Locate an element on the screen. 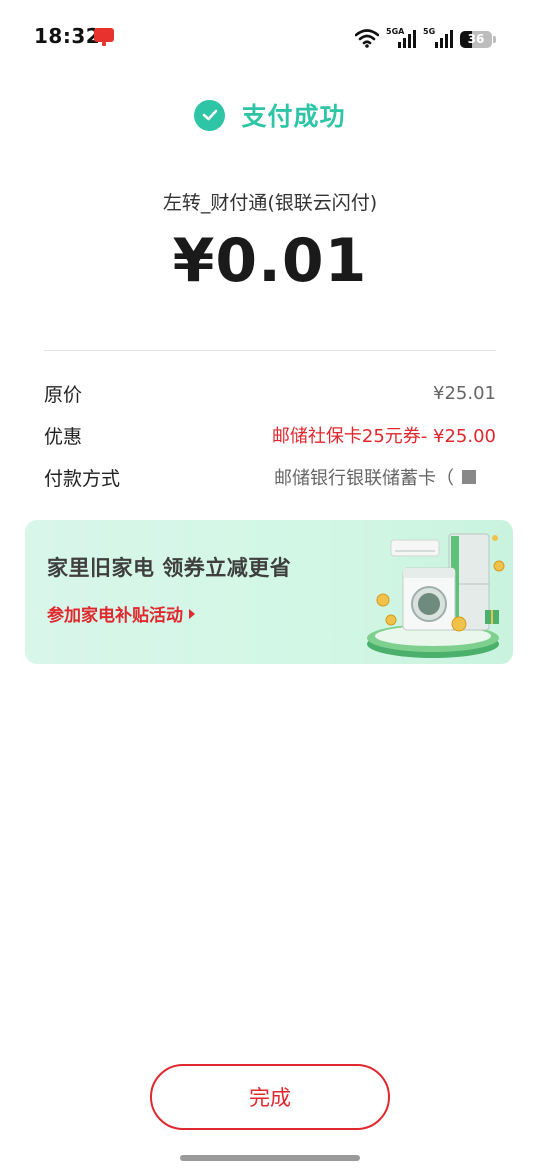  notification-app-icon is located at coordinates (104, 37).